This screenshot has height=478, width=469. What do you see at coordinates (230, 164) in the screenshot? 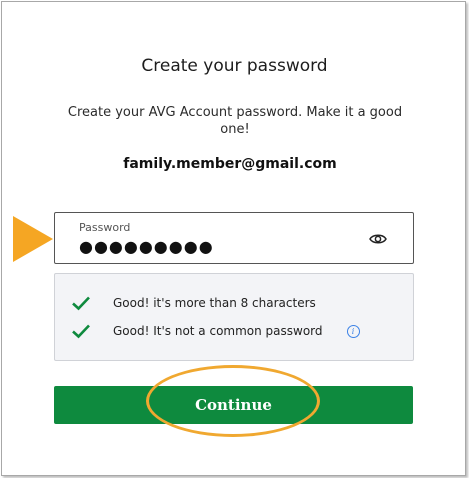
I see `account-email: family.member@gmail.com` at bounding box center [230, 164].